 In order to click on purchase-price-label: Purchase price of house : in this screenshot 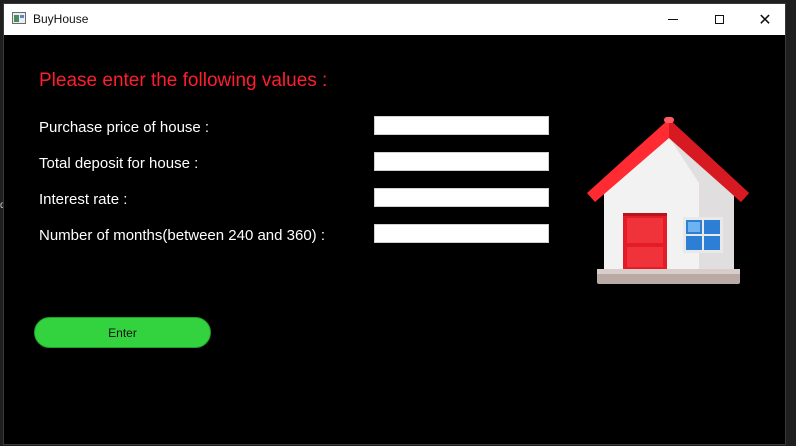, I will do `click(124, 127)`.